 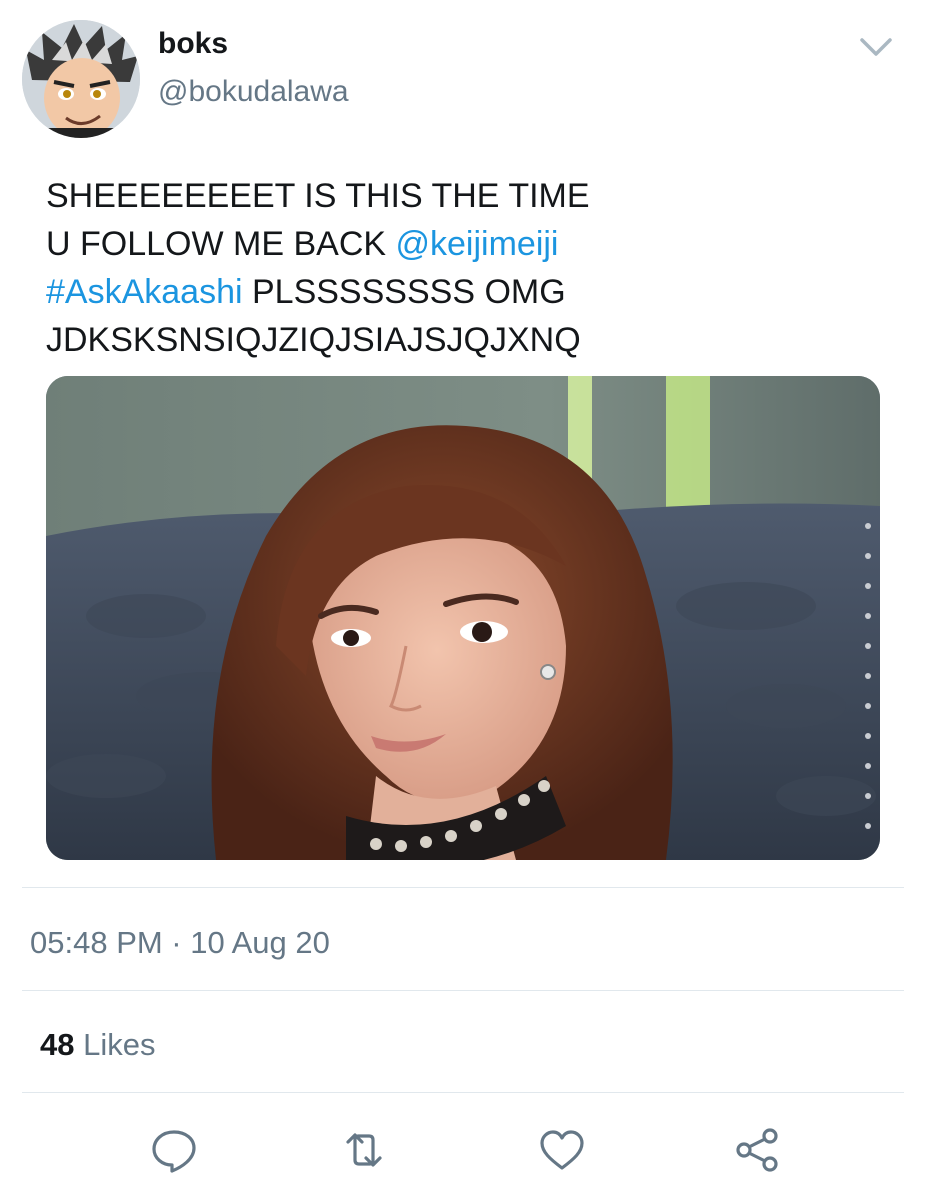 What do you see at coordinates (221, 244) in the screenshot?
I see `tweet-text-segment: U FOLLOW ME BACK` at bounding box center [221, 244].